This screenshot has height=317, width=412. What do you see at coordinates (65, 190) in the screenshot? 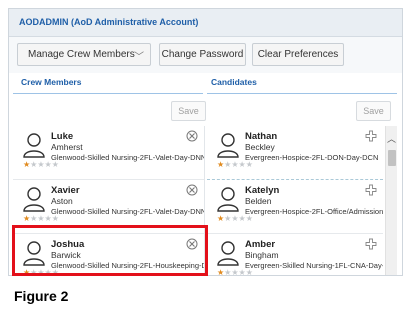
I see `crew-first-name: Xavier` at bounding box center [65, 190].